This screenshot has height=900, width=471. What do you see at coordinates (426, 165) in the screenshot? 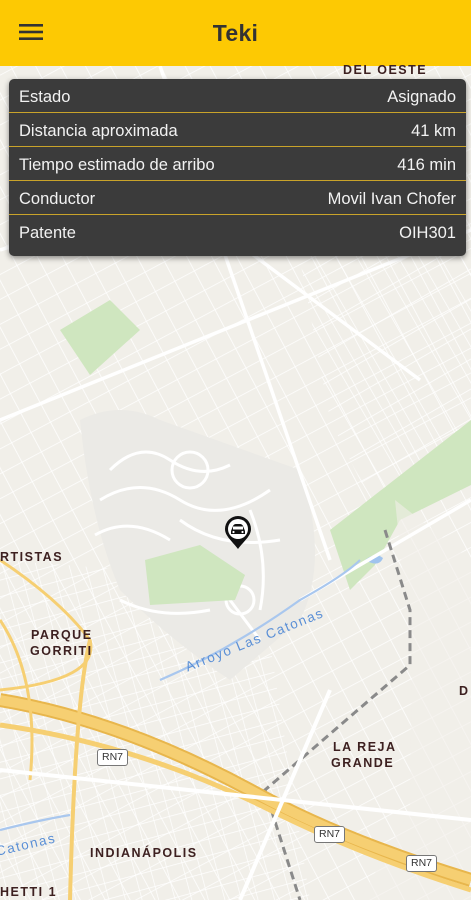
I see `row-value: 416 min` at bounding box center [426, 165].